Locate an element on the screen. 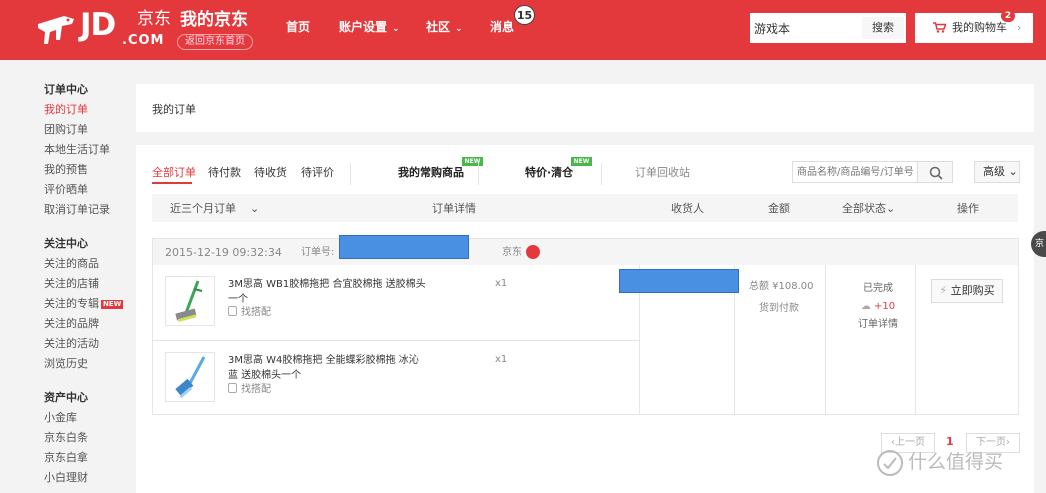 The image size is (1046, 493). order-search-input is located at coordinates (855, 172).